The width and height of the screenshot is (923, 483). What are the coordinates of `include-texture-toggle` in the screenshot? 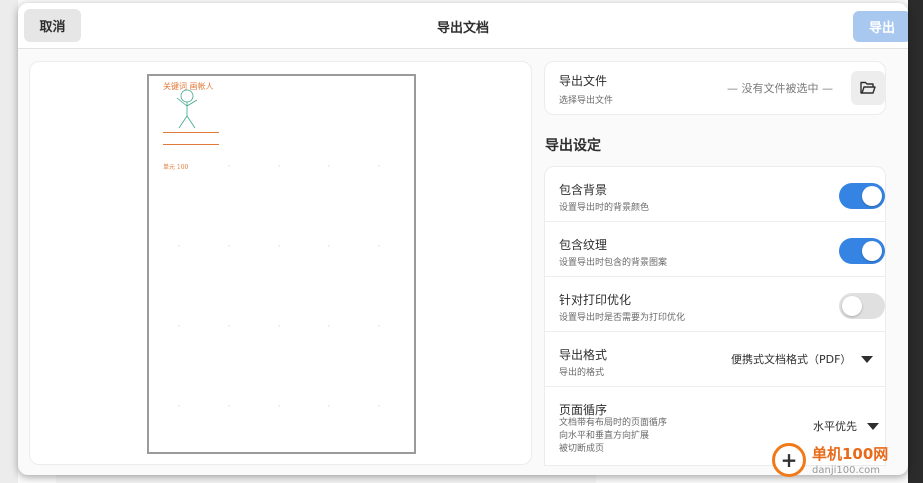 It's located at (862, 251).